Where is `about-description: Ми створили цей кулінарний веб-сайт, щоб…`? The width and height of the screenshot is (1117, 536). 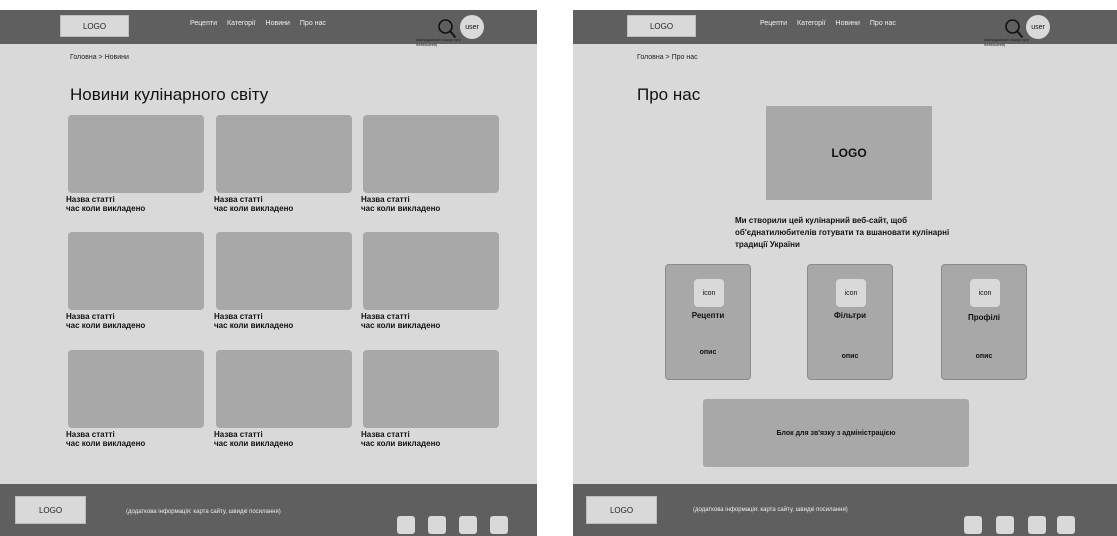
about-description: Ми створили цей кулінарний веб-сайт, щоб… is located at coordinates (842, 232).